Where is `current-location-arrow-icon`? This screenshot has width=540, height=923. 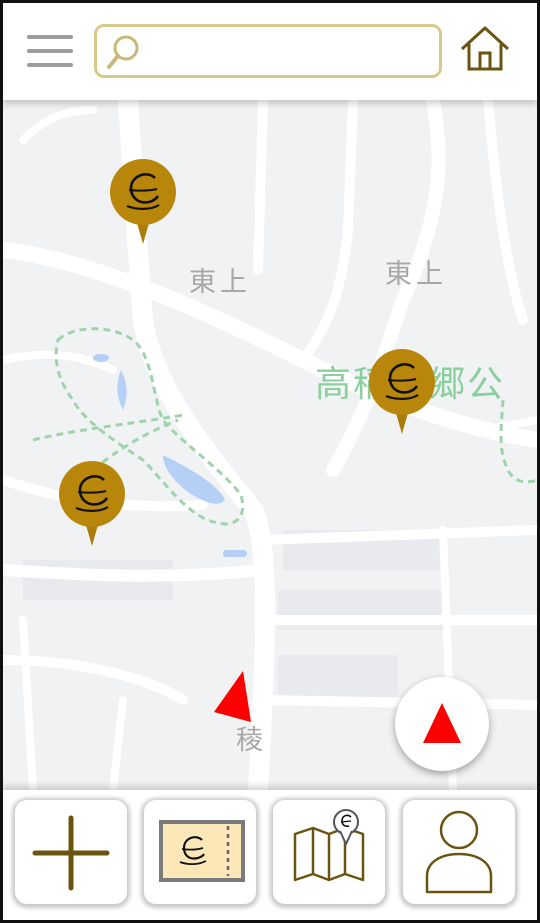
current-location-arrow-icon is located at coordinates (232, 696).